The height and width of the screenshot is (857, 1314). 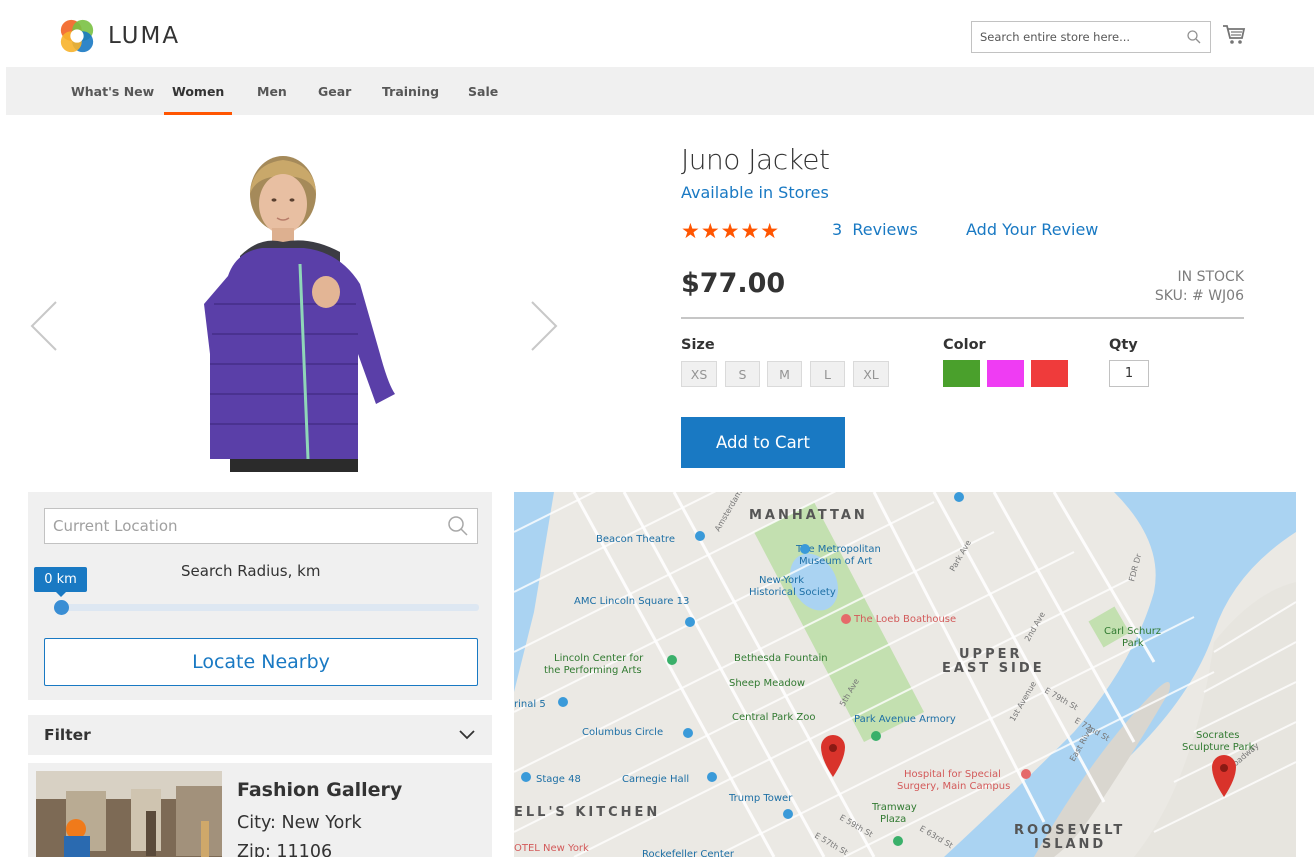 What do you see at coordinates (622, 732) in the screenshot?
I see `map-poi-columbus: Columbus Circle` at bounding box center [622, 732].